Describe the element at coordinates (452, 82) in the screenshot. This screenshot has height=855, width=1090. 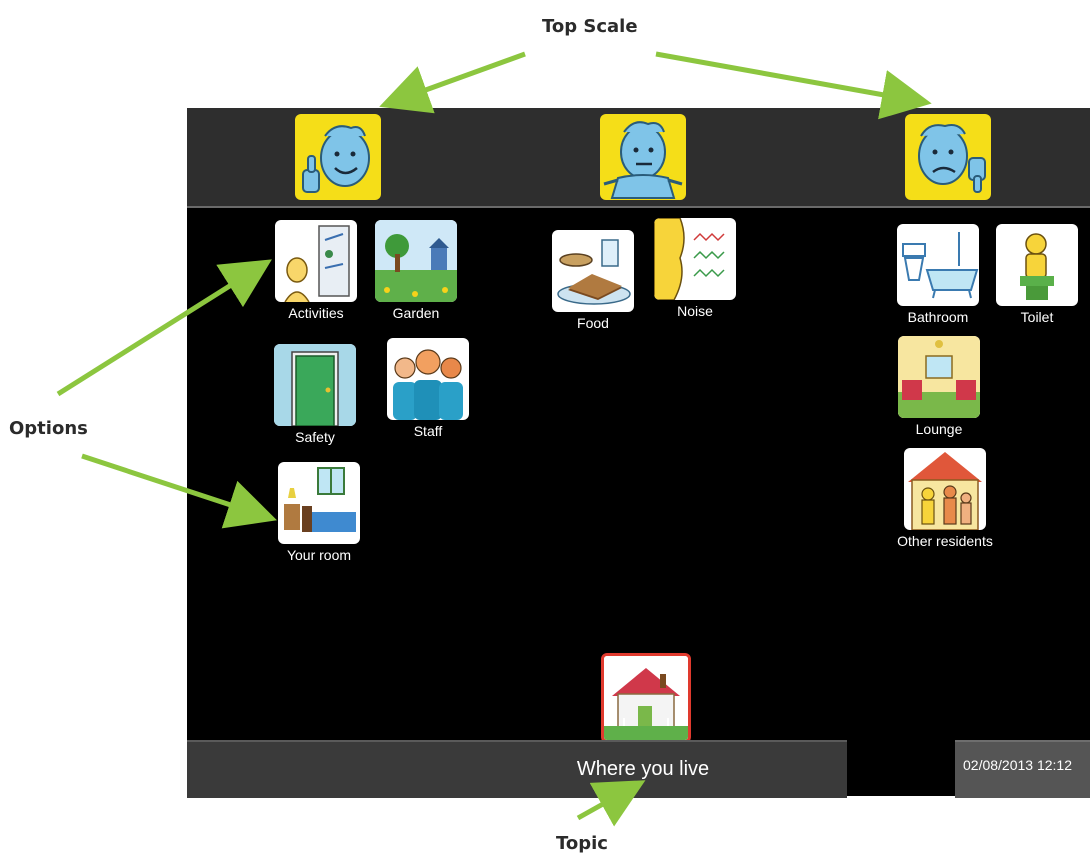
I see `arrow-top-scale-left` at that location.